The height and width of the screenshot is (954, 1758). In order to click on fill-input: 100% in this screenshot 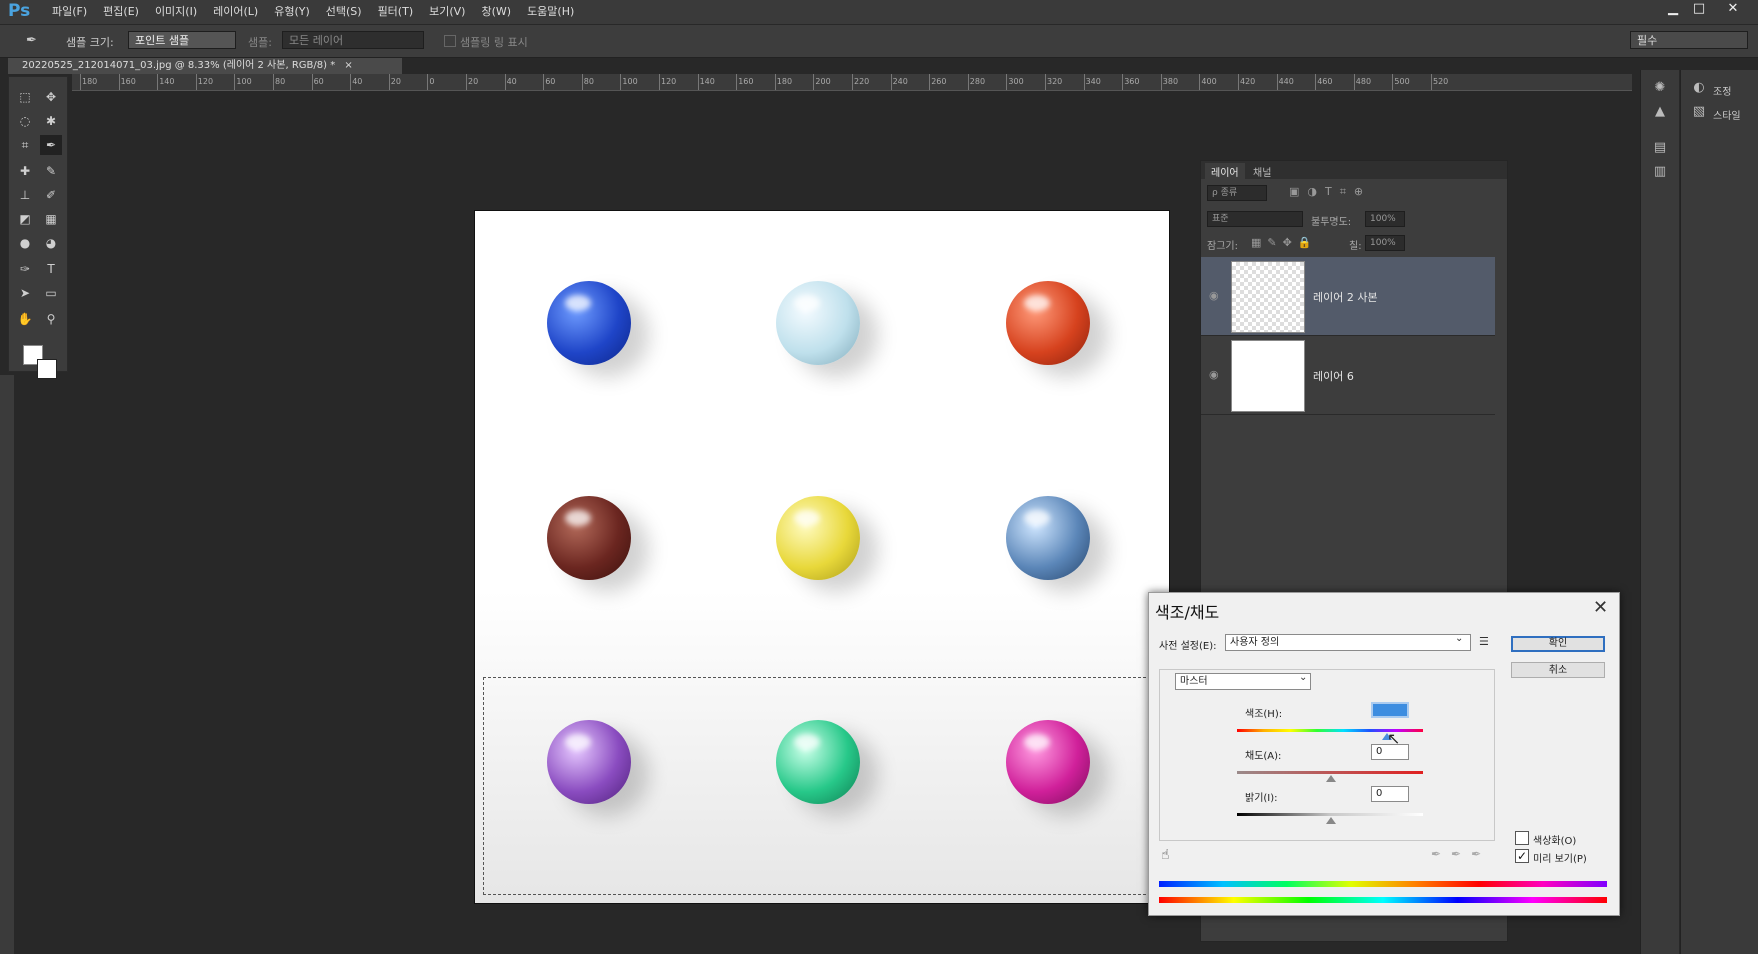, I will do `click(1385, 243)`.